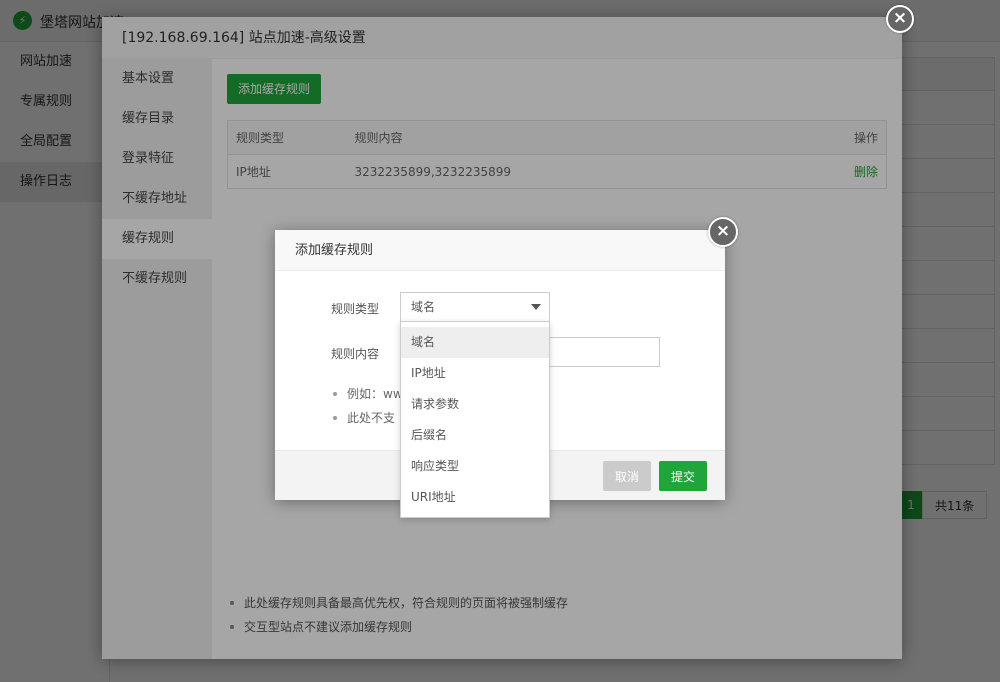 The width and height of the screenshot is (1000, 682). I want to click on dropdown-option-suffix: 后缀名, so click(475, 435).